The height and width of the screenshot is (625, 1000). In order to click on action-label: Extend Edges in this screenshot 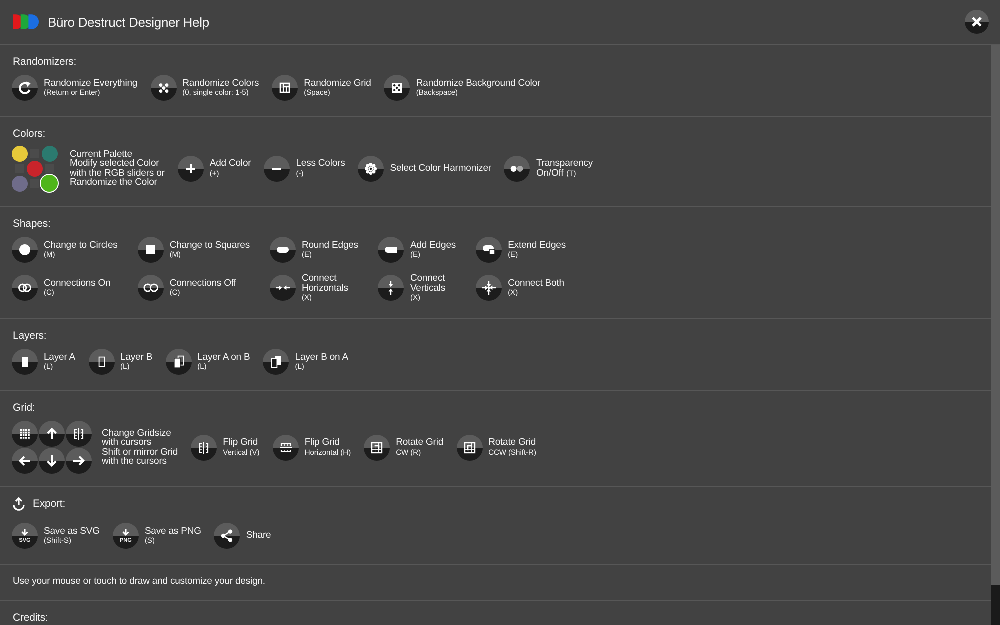, I will do `click(537, 245)`.